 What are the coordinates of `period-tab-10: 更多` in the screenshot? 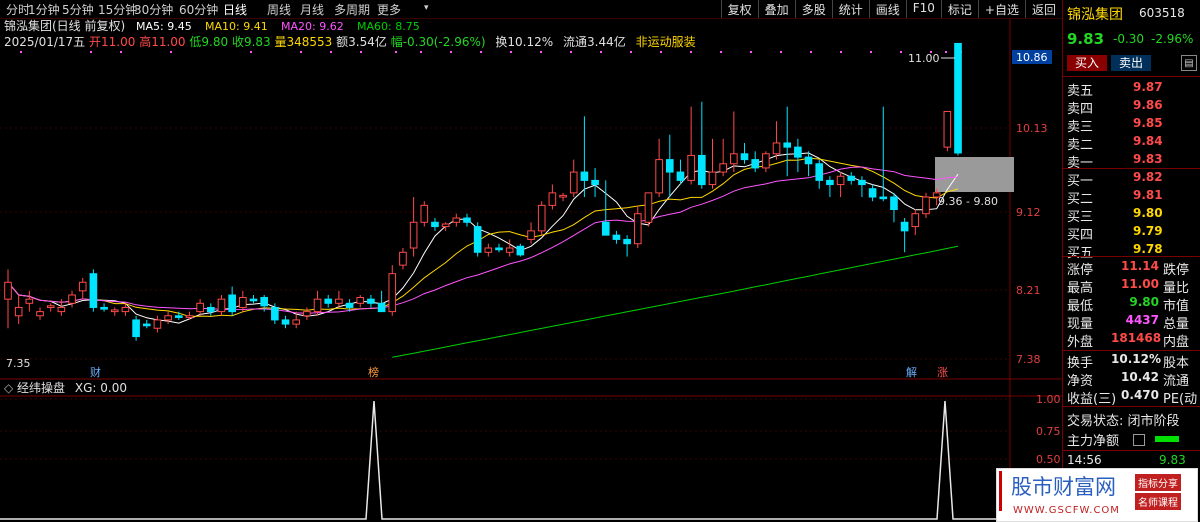 It's located at (389, 9).